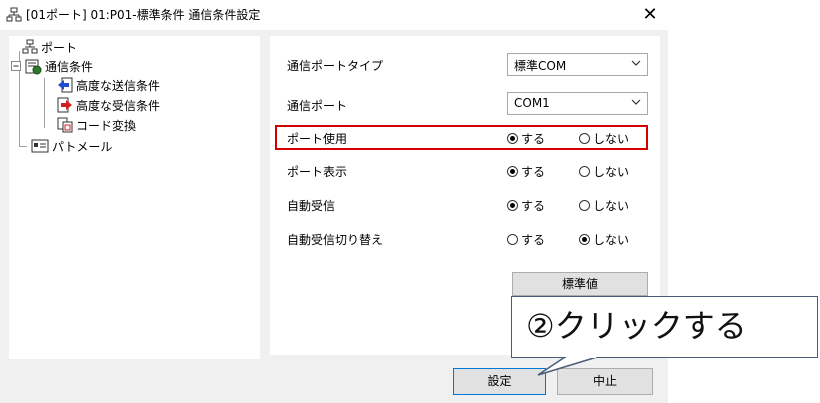 The image size is (820, 403). Describe the element at coordinates (16, 66) in the screenshot. I see `collapse-icon` at that location.